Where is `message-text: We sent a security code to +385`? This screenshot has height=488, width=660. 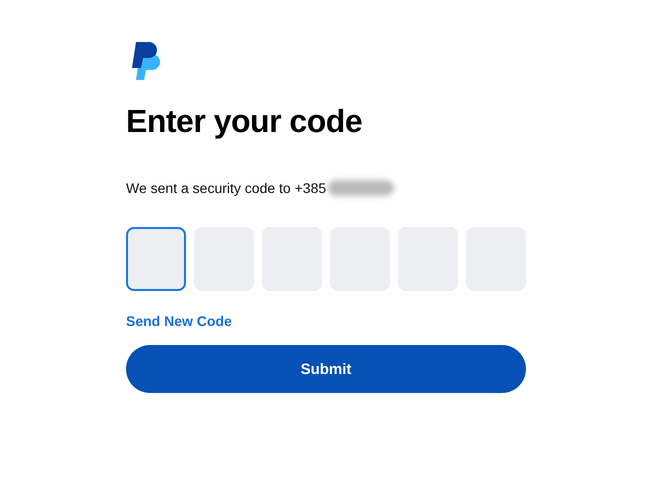
message-text: We sent a security code to +385 is located at coordinates (226, 188).